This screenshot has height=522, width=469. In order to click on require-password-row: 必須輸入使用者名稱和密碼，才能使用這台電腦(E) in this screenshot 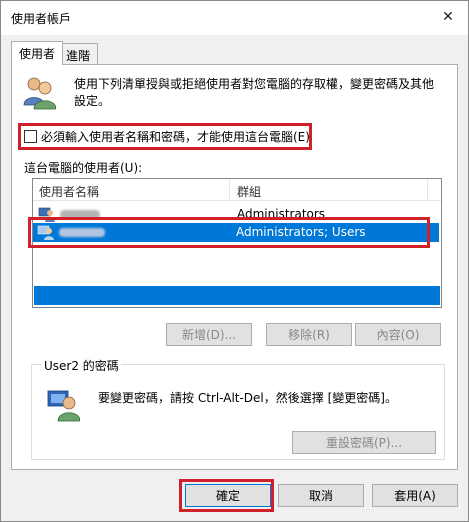, I will do `click(167, 136)`.